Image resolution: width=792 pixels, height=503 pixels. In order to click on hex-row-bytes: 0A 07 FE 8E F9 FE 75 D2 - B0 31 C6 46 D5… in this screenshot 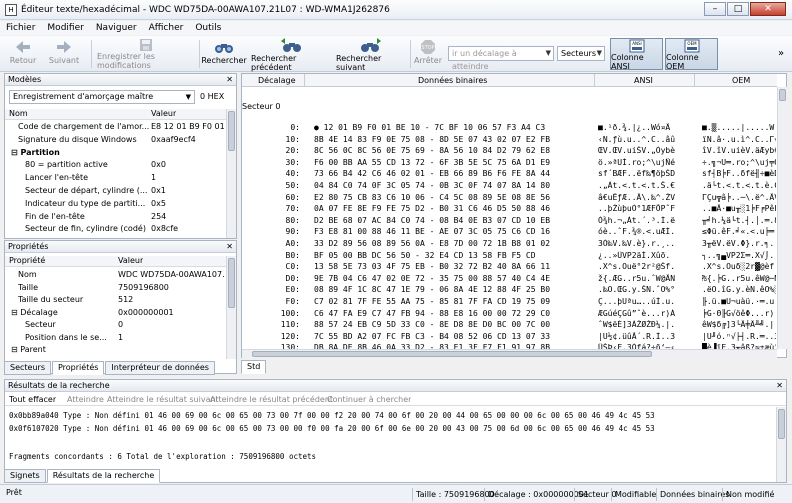, I will do `click(453, 208)`.